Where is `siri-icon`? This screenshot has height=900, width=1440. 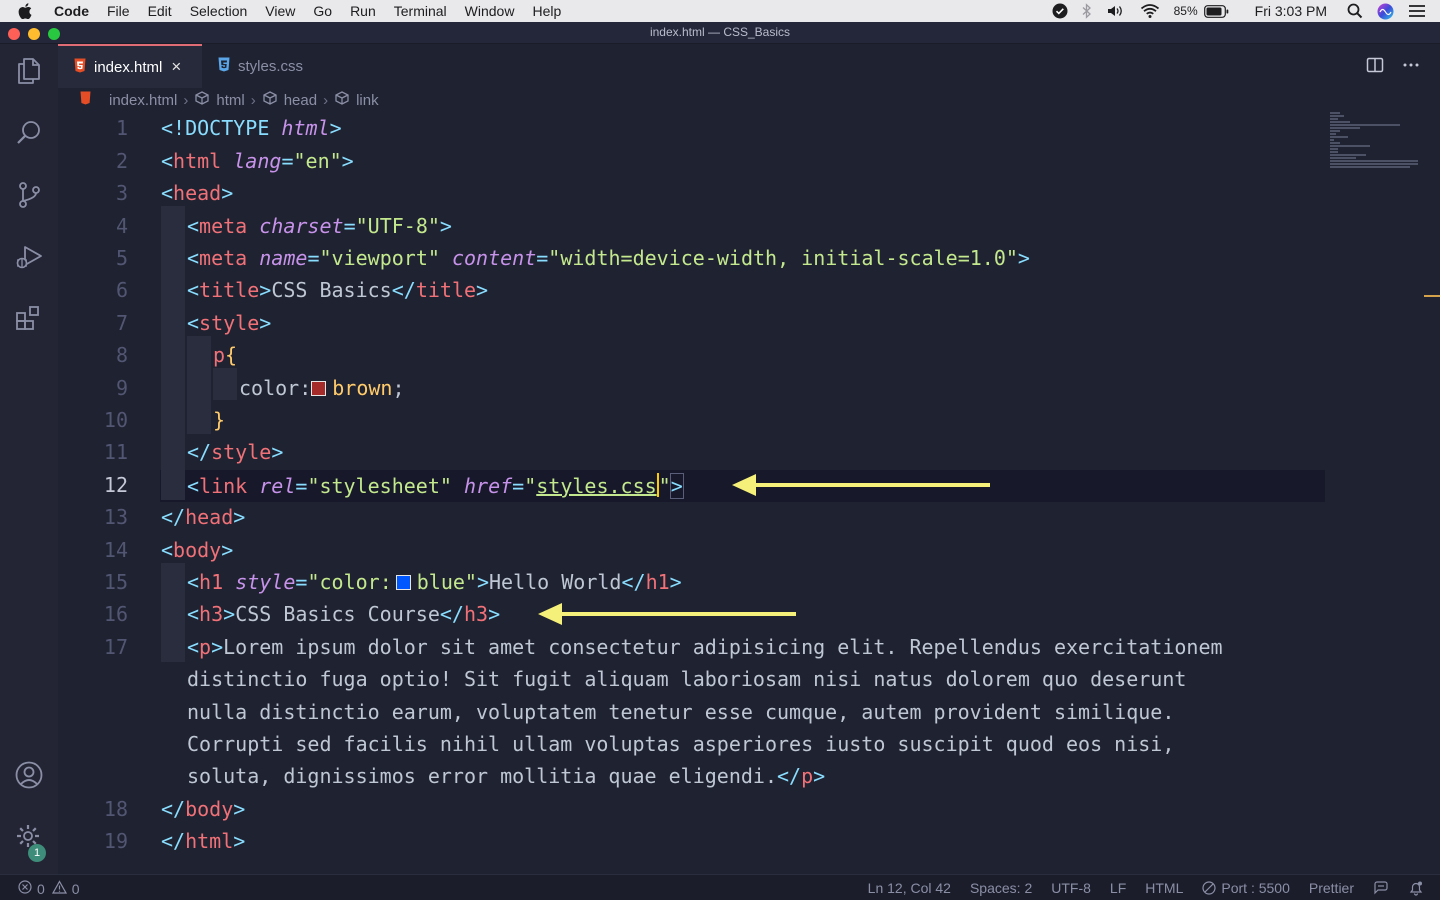
siri-icon is located at coordinates (1385, 11).